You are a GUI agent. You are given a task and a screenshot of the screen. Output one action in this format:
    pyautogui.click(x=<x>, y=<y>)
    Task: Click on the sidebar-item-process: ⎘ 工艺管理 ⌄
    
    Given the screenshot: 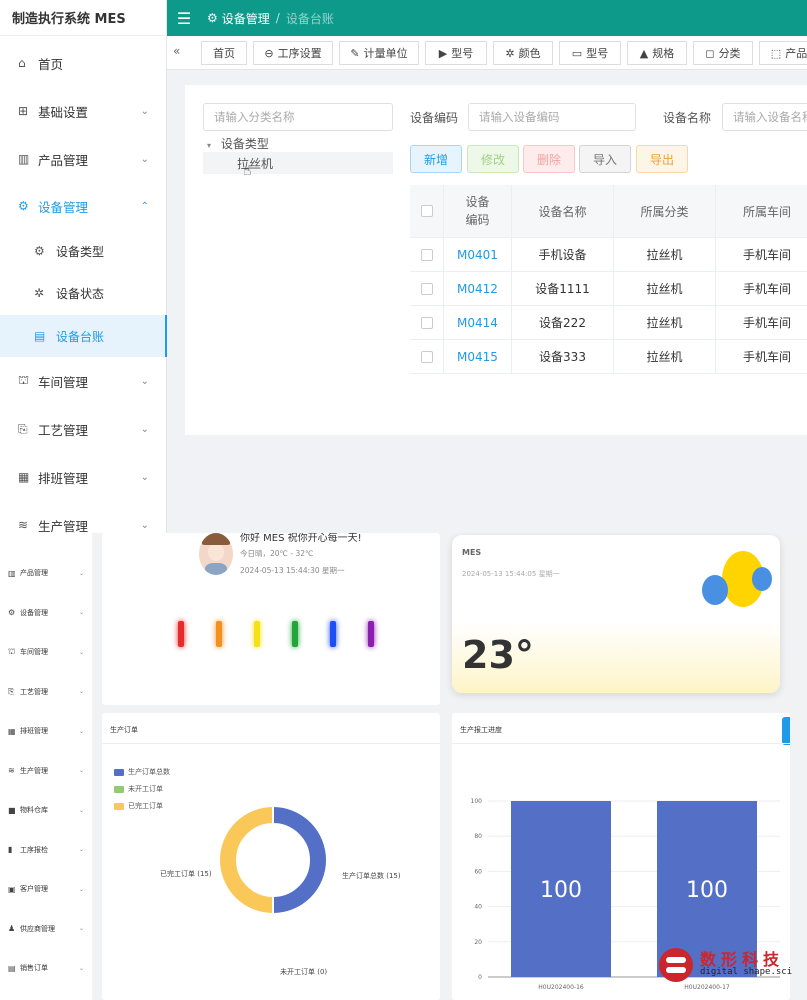 What is the action you would take?
    pyautogui.click(x=83, y=429)
    